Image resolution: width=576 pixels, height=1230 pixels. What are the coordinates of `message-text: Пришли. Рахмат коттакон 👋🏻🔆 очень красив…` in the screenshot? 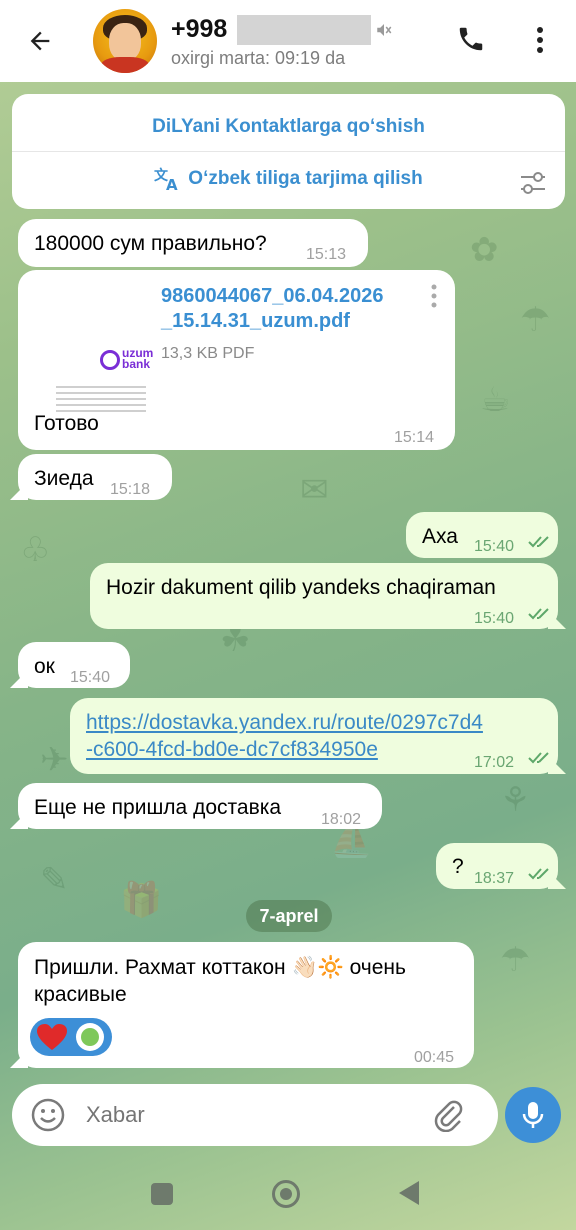 It's located at (220, 981).